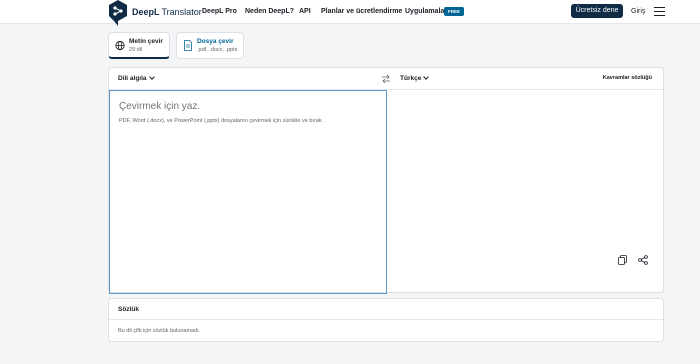 The height and width of the screenshot is (364, 700). What do you see at coordinates (411, 78) in the screenshot?
I see `target-language-label: Türkçe` at bounding box center [411, 78].